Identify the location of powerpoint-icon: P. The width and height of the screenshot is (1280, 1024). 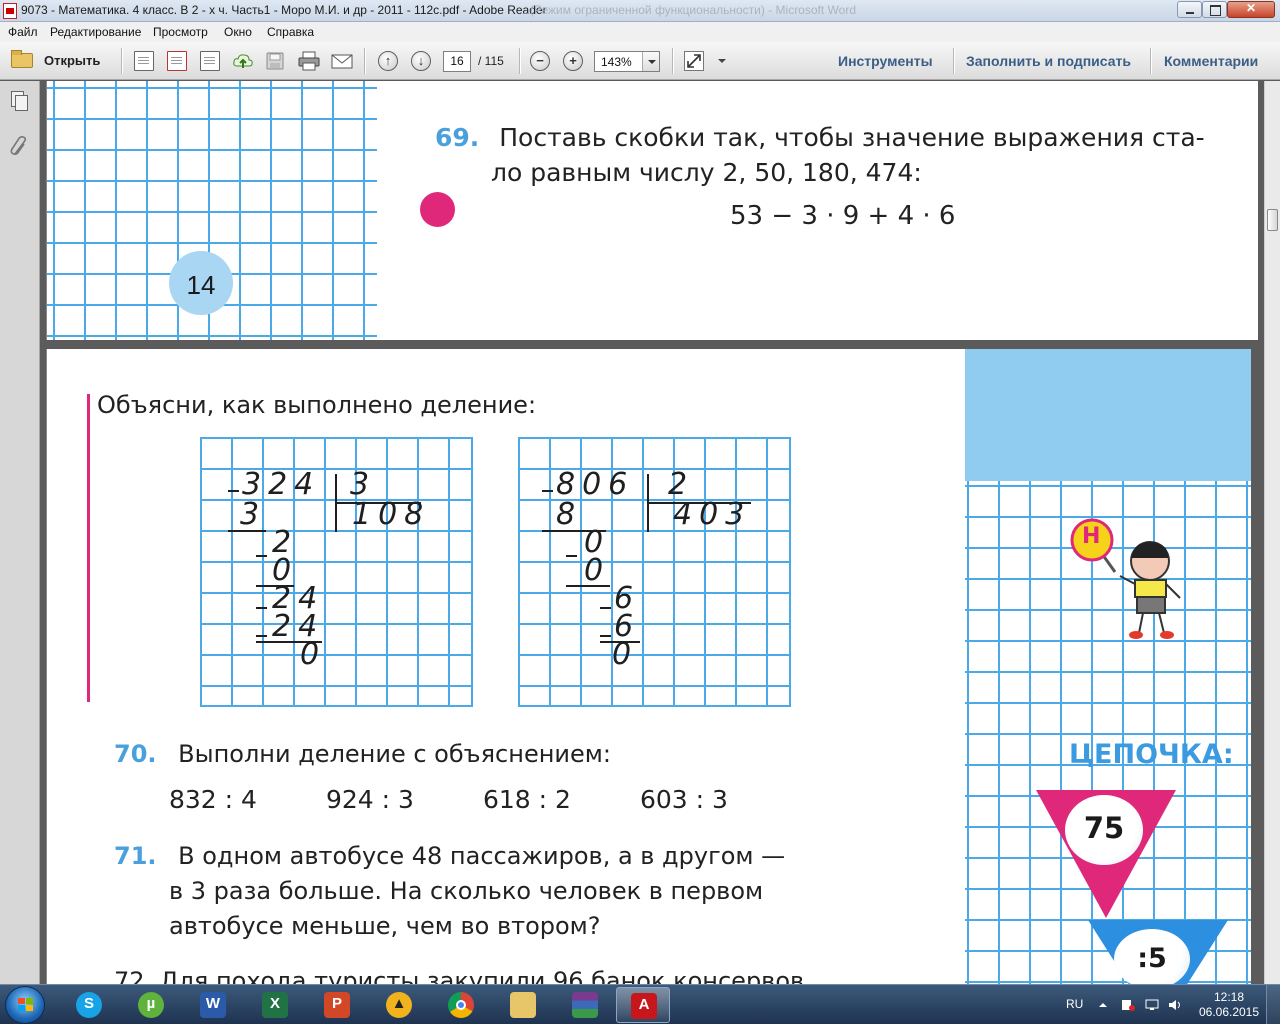
(337, 1005).